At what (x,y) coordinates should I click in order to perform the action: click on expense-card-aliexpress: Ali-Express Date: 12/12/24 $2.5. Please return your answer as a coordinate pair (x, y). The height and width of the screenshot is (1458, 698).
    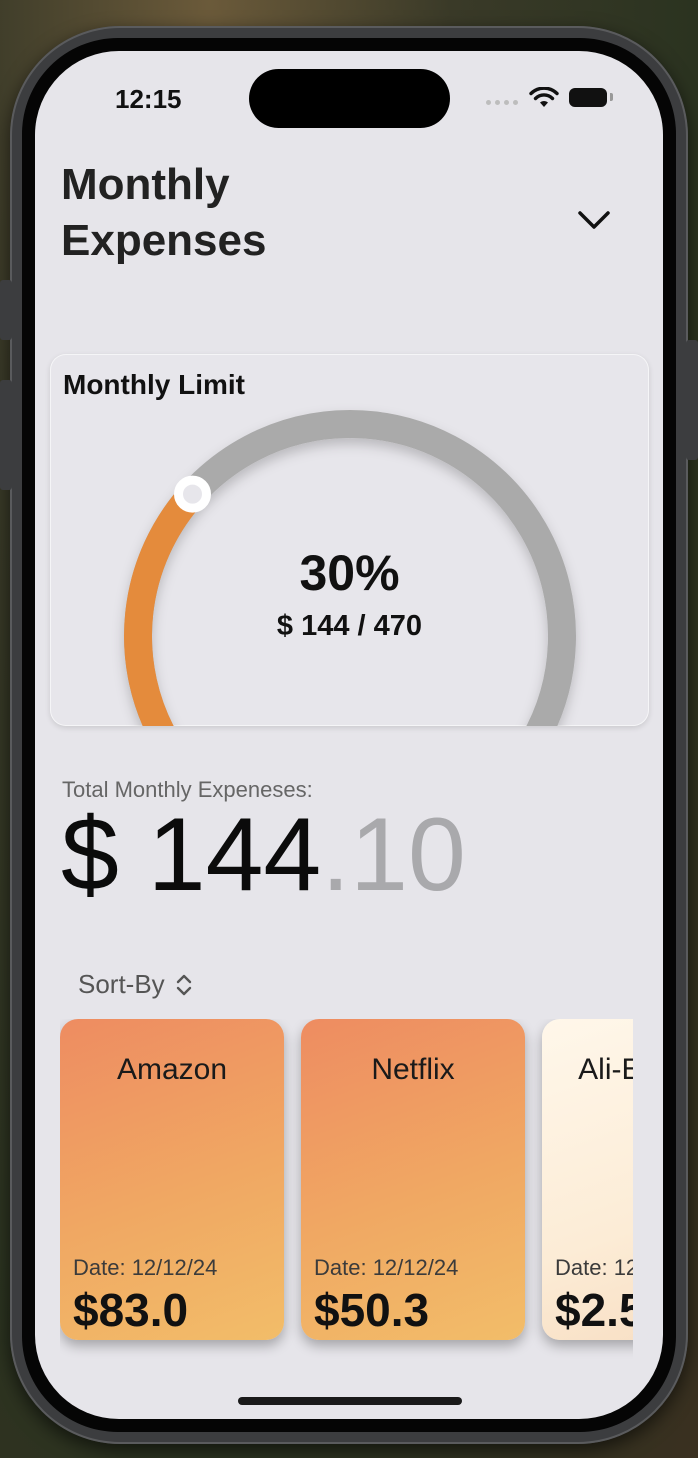
    Looking at the image, I should click on (587, 1179).